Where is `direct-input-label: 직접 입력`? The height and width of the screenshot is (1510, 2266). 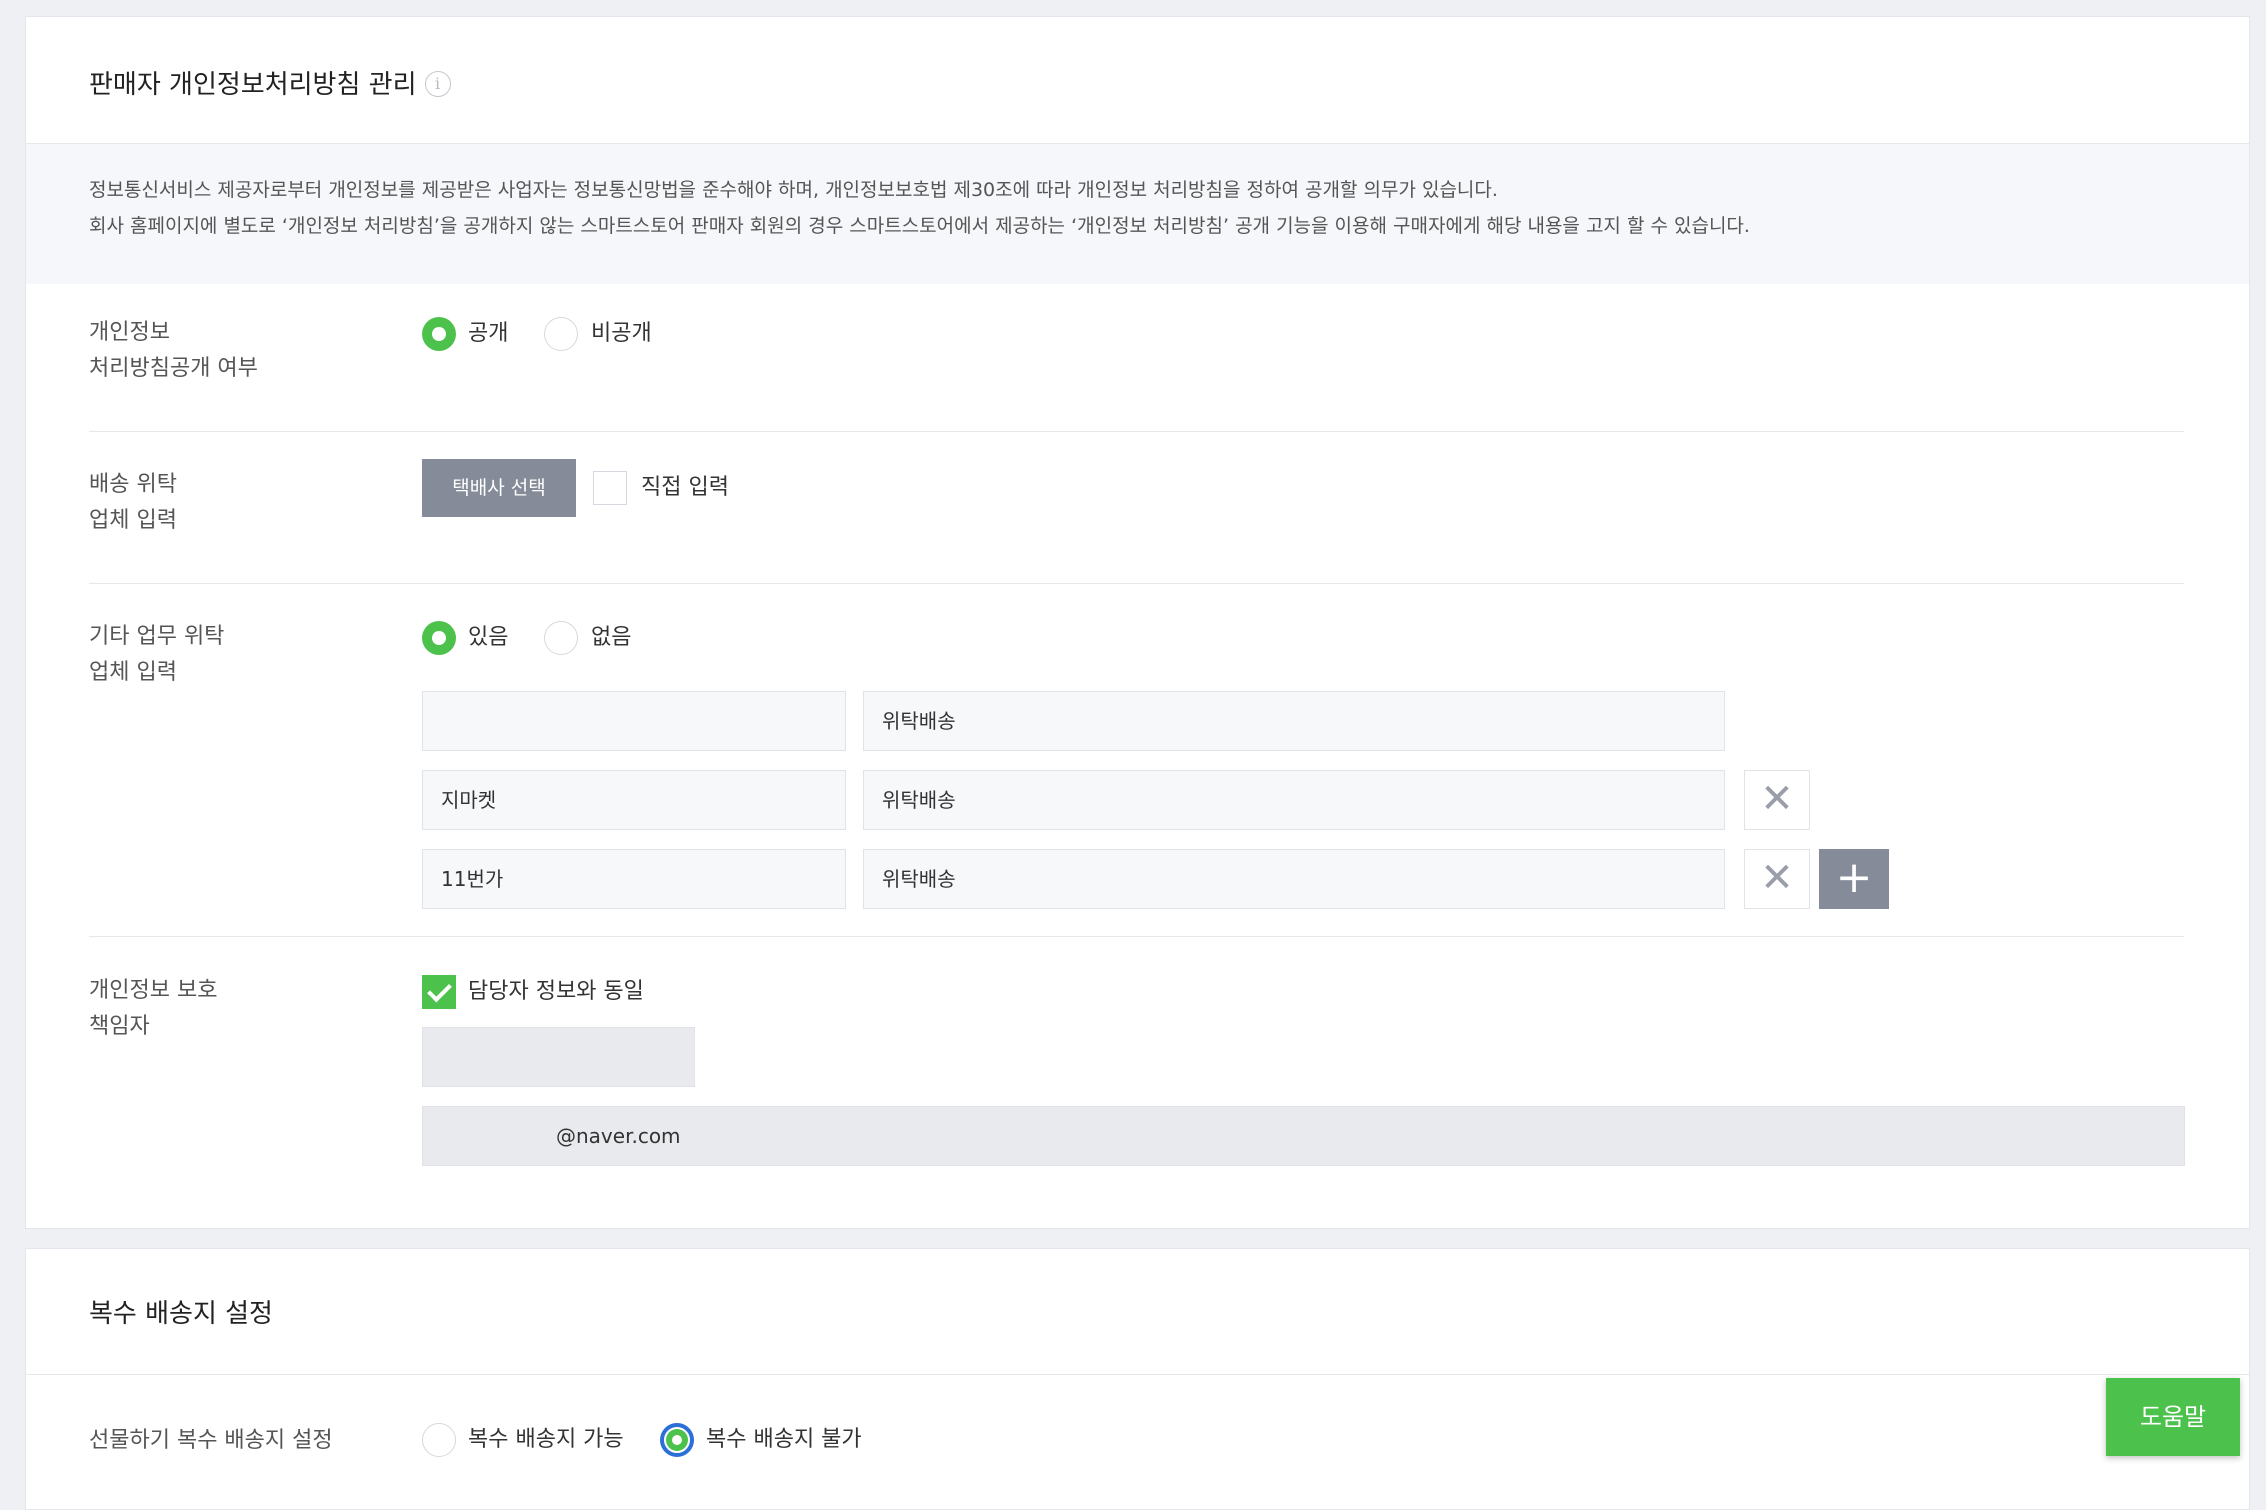 direct-input-label: 직접 입력 is located at coordinates (685, 488).